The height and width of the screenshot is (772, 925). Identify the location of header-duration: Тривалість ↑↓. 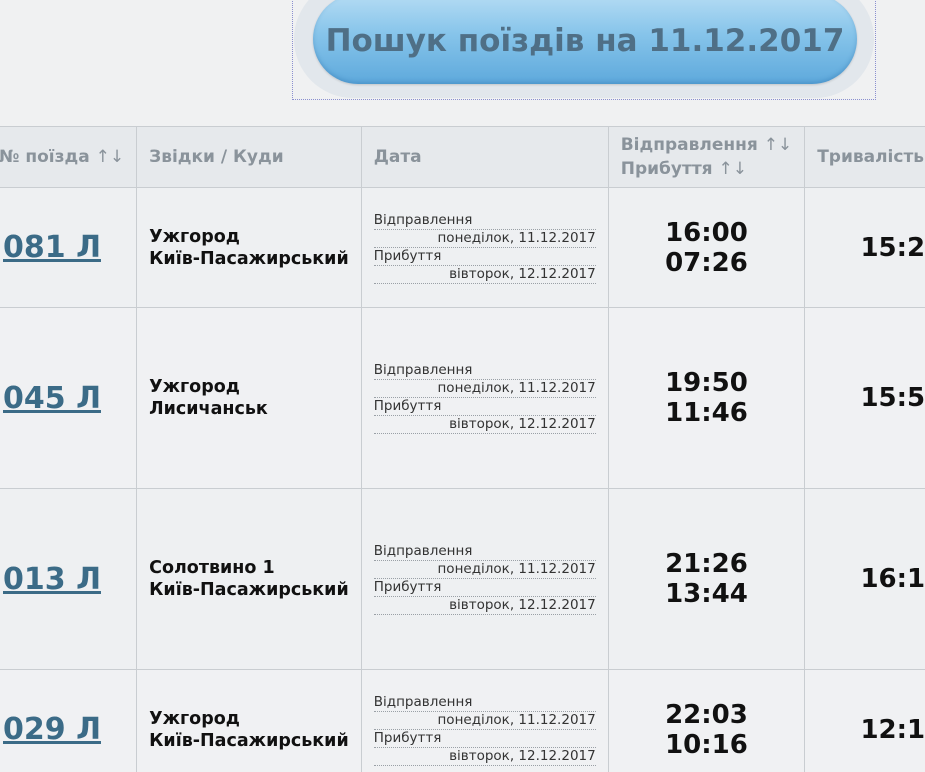
(864, 157).